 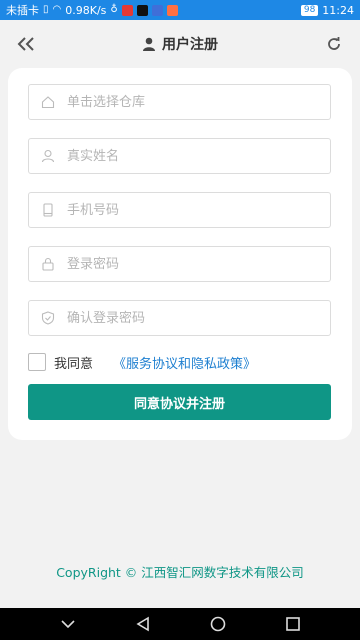 What do you see at coordinates (48, 102) in the screenshot?
I see `home-icon` at bounding box center [48, 102].